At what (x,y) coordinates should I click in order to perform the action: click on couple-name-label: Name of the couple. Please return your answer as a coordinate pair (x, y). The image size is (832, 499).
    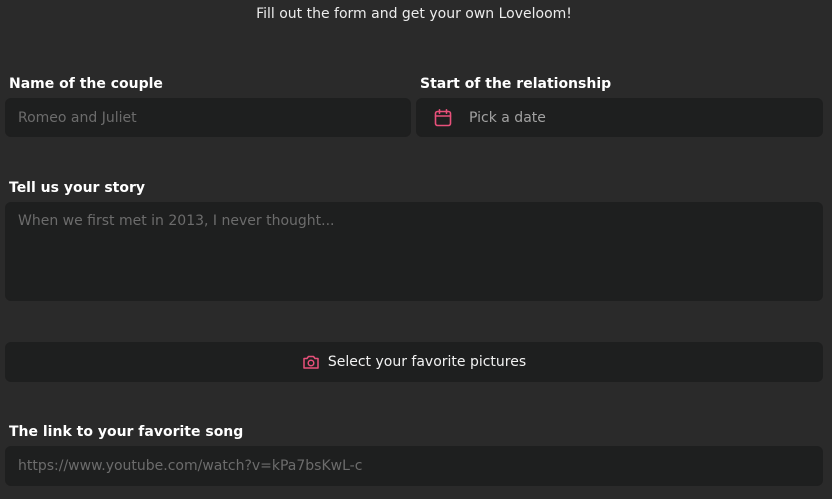
    Looking at the image, I should click on (86, 84).